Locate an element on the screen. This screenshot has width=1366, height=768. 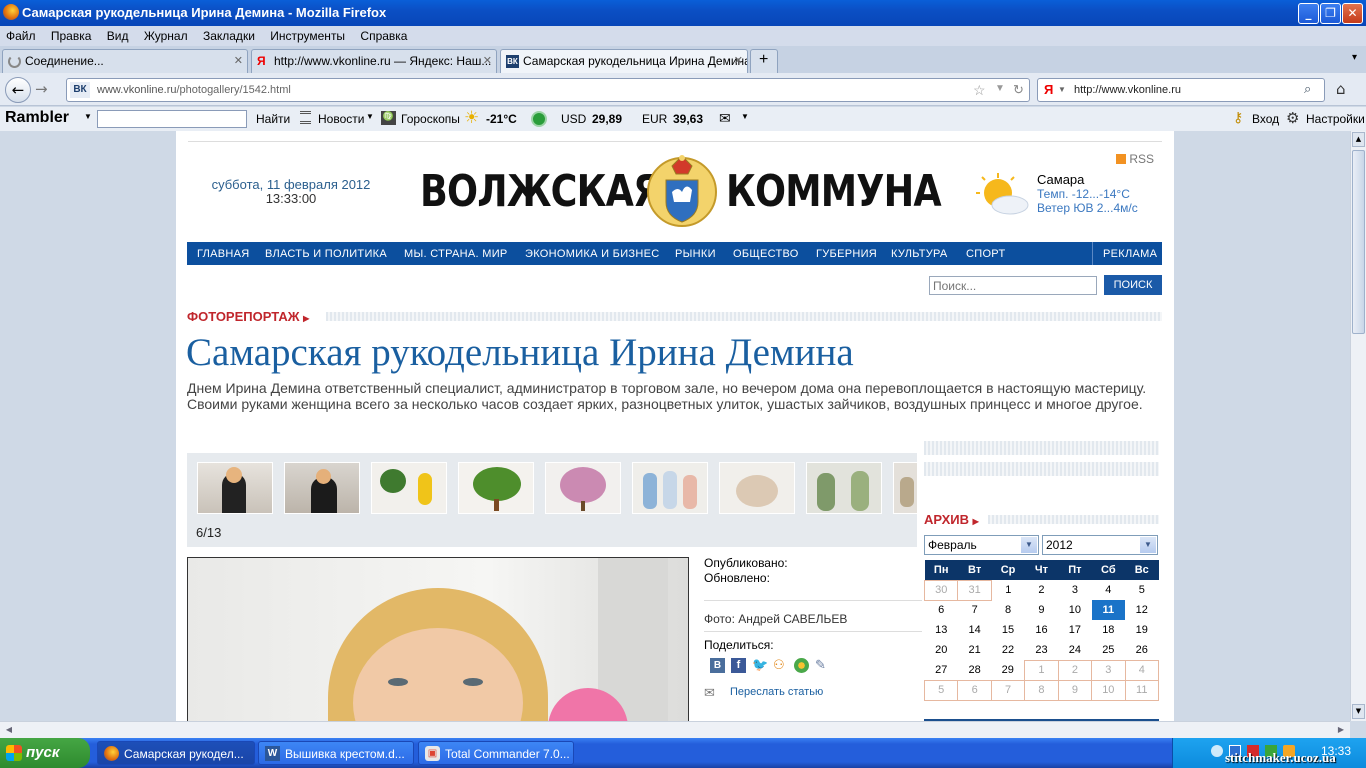
calendar-day: 26 is located at coordinates (1141, 650).